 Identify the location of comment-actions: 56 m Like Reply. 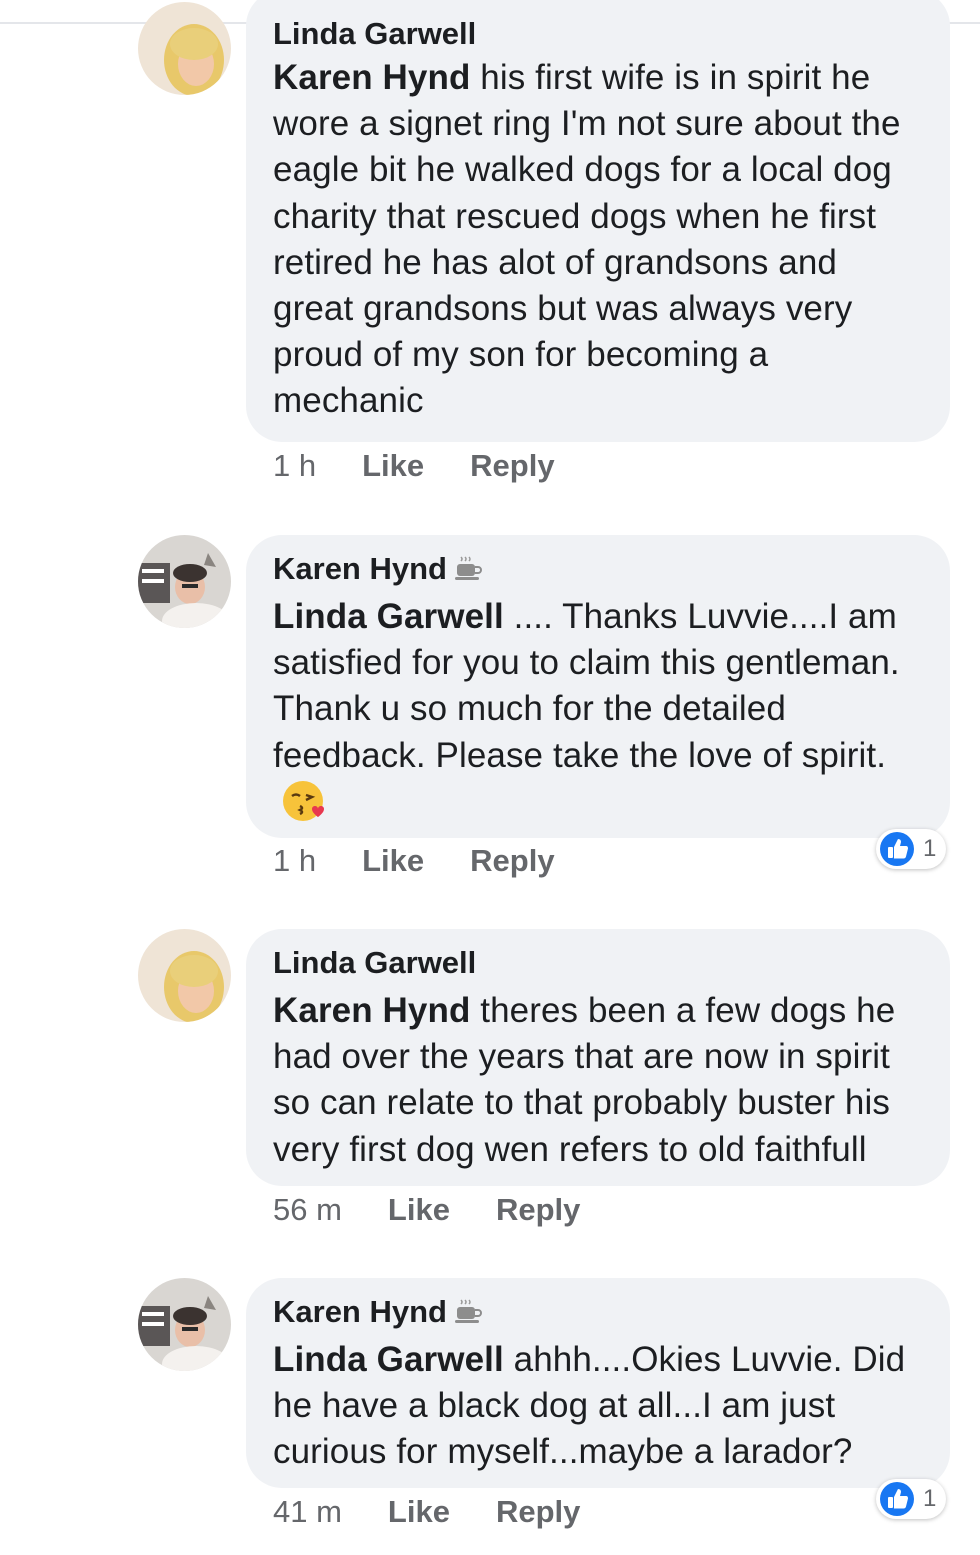
(449, 1210).